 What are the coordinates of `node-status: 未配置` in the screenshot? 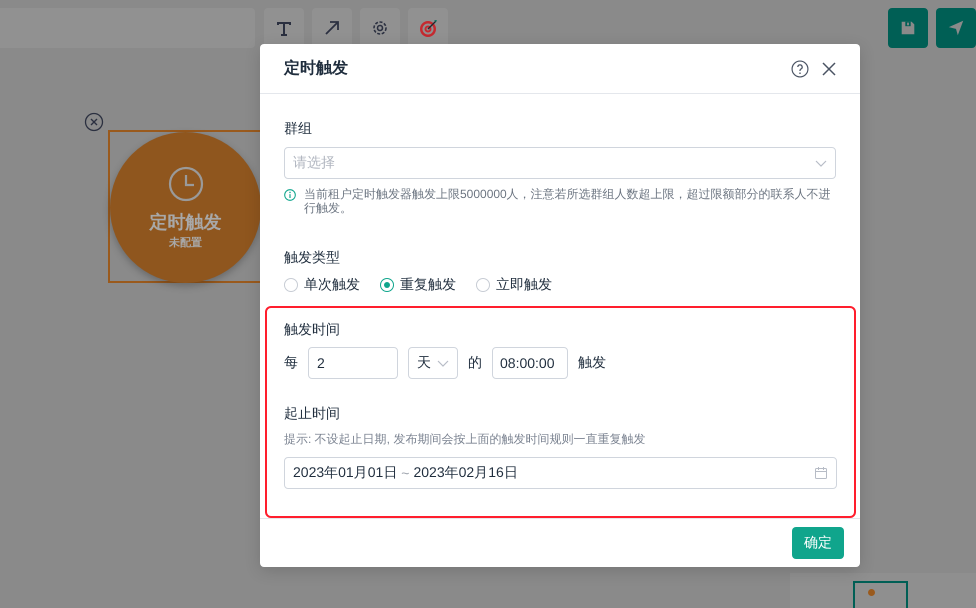 It's located at (185, 243).